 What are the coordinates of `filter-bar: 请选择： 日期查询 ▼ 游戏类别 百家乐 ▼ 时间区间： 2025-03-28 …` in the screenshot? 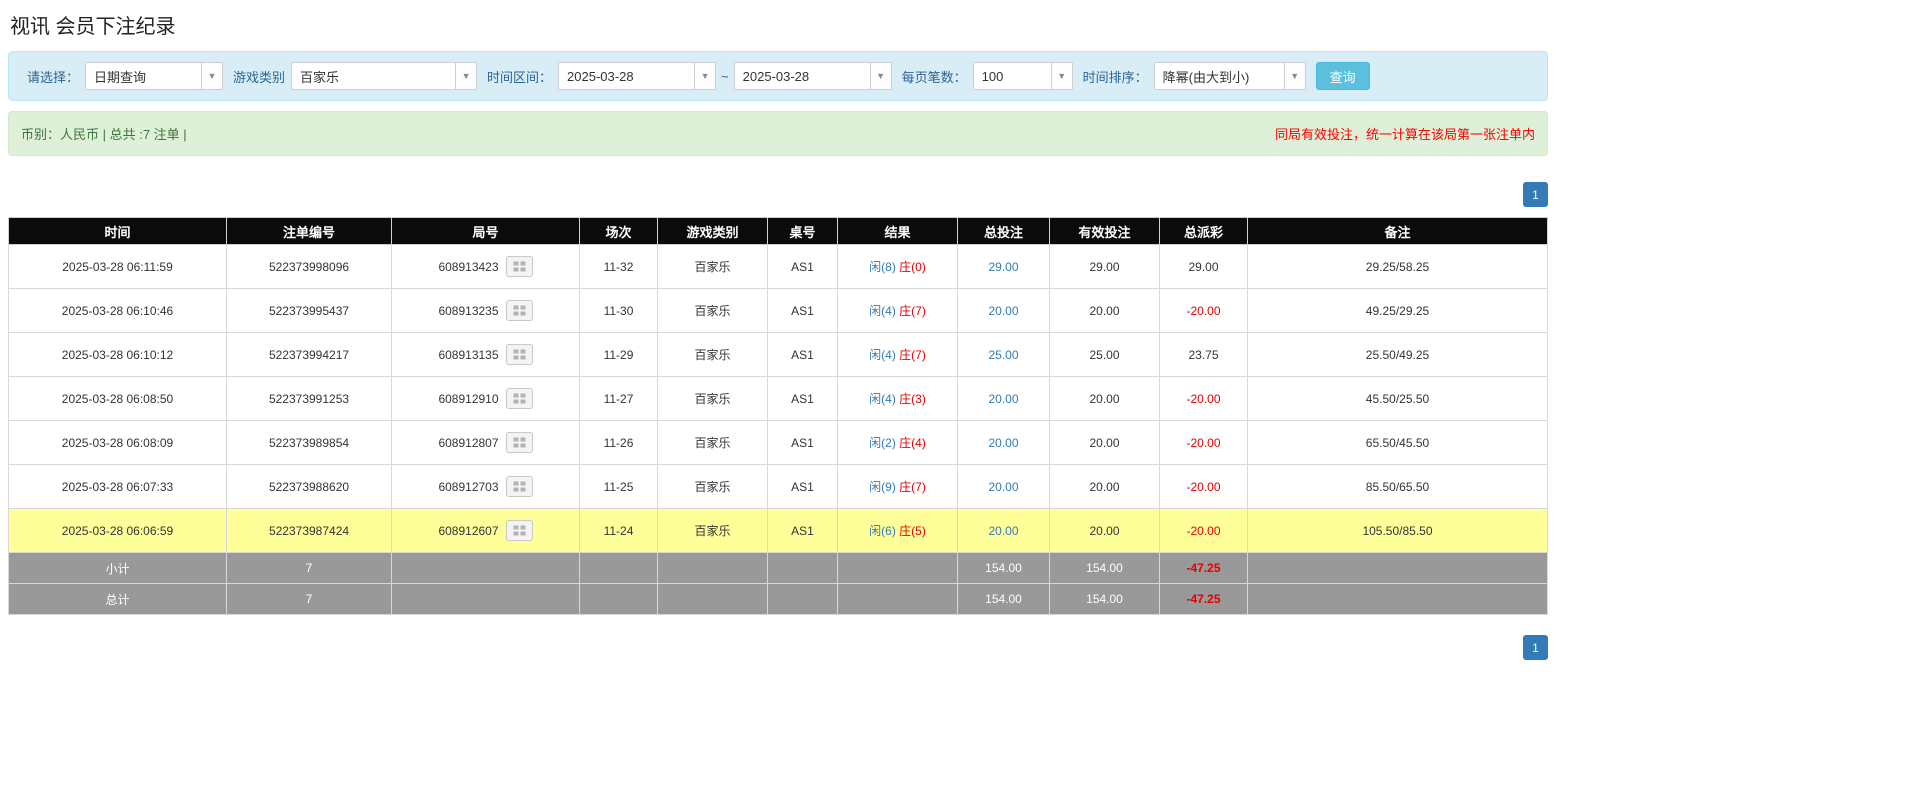 It's located at (778, 76).